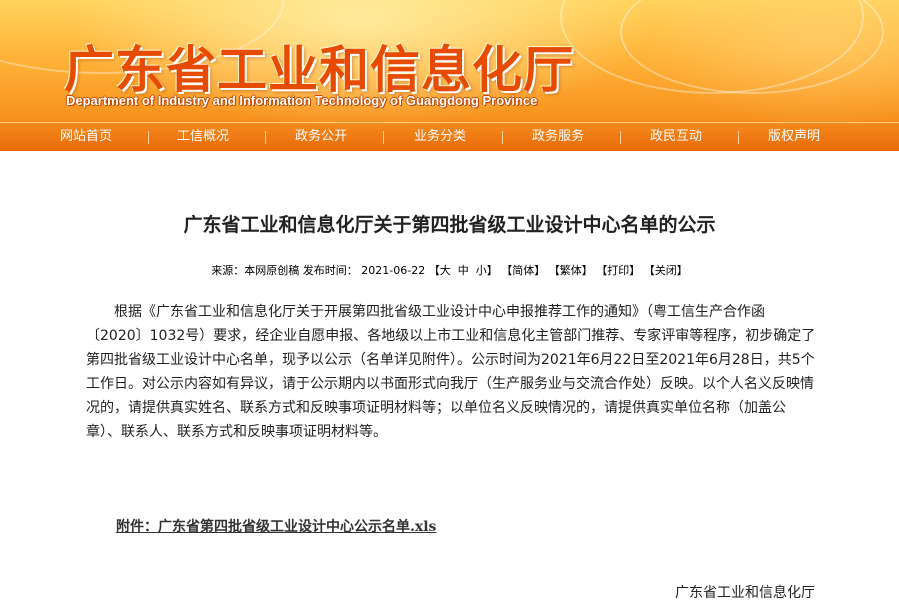 The height and width of the screenshot is (612, 899). Describe the element at coordinates (445, 270) in the screenshot. I see `font-large-link: 大` at that location.